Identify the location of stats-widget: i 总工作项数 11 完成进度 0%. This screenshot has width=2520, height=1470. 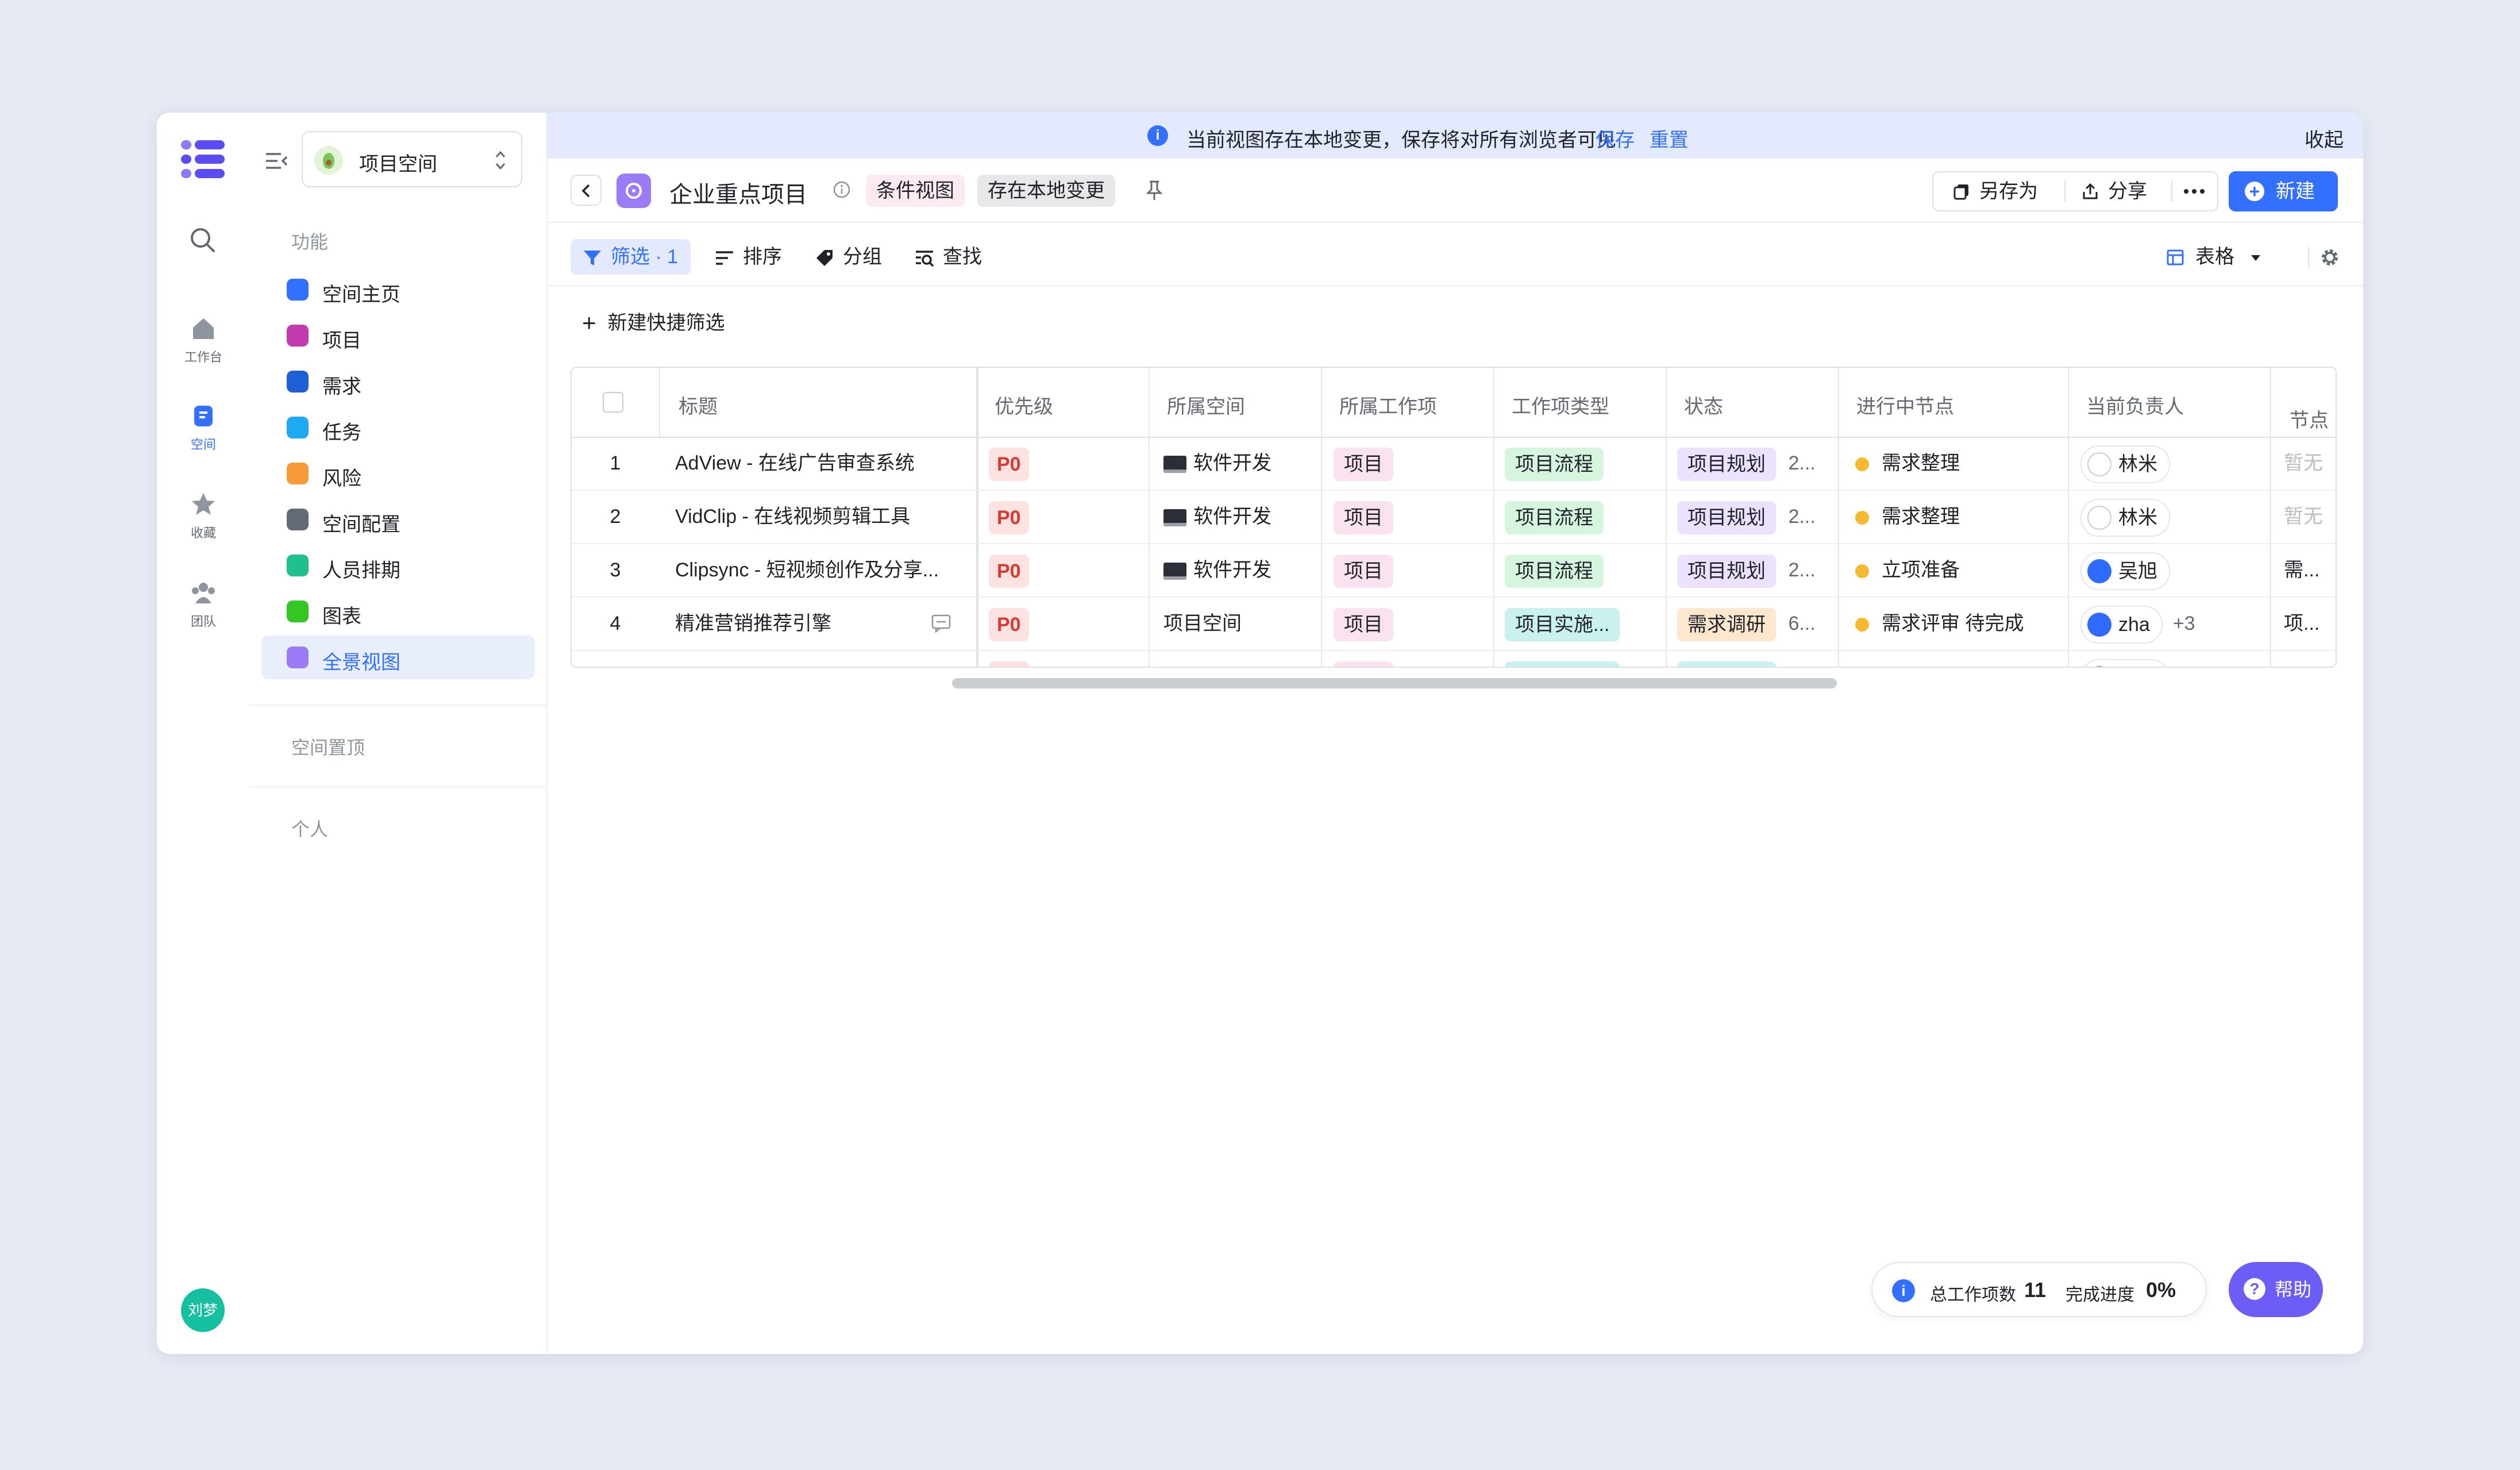
(2039, 1289).